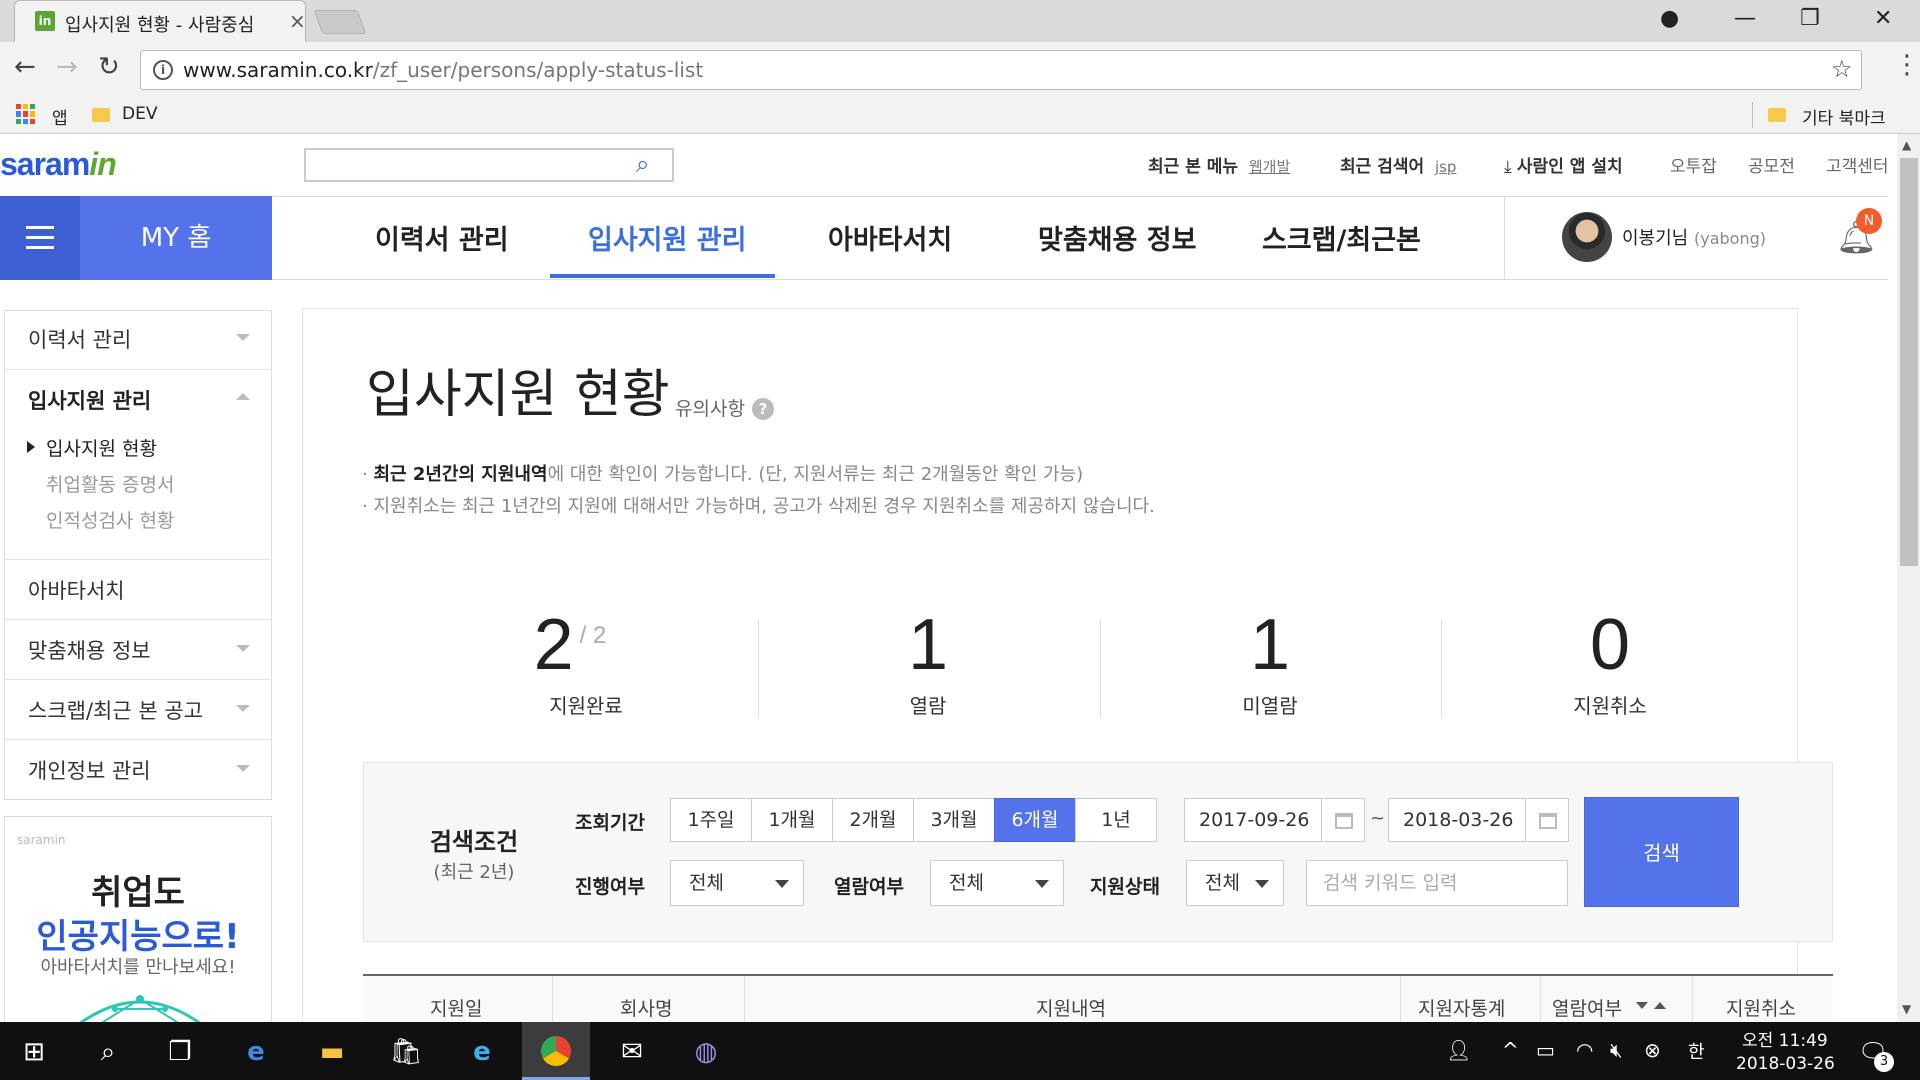  Describe the element at coordinates (1437, 883) in the screenshot. I see `keyword-input: 검색 키워드 입력` at that location.